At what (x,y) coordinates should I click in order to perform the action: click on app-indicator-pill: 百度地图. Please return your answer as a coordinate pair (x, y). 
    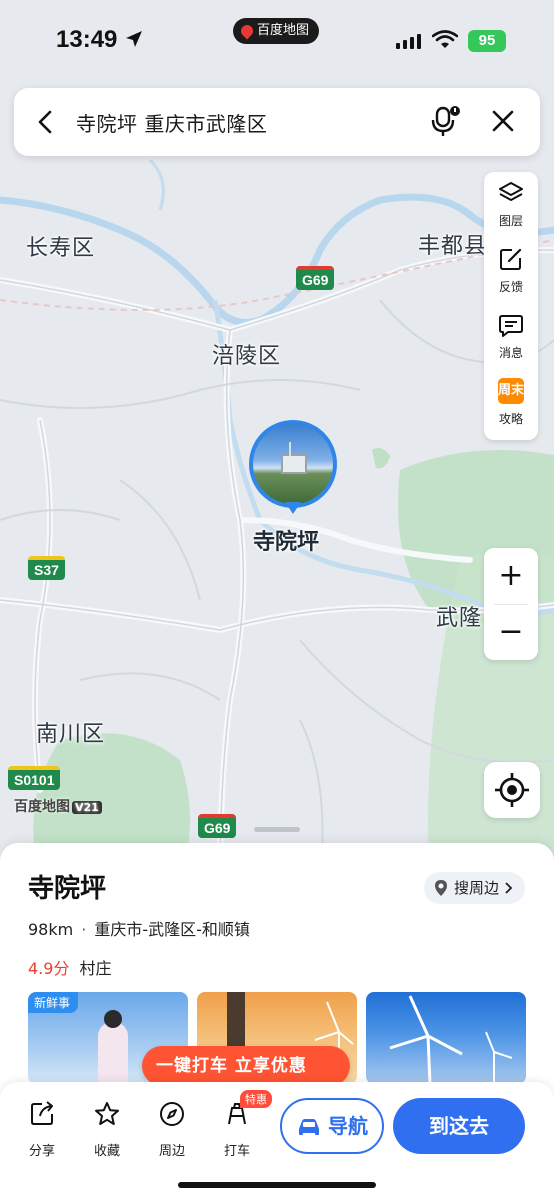
    Looking at the image, I should click on (276, 31).